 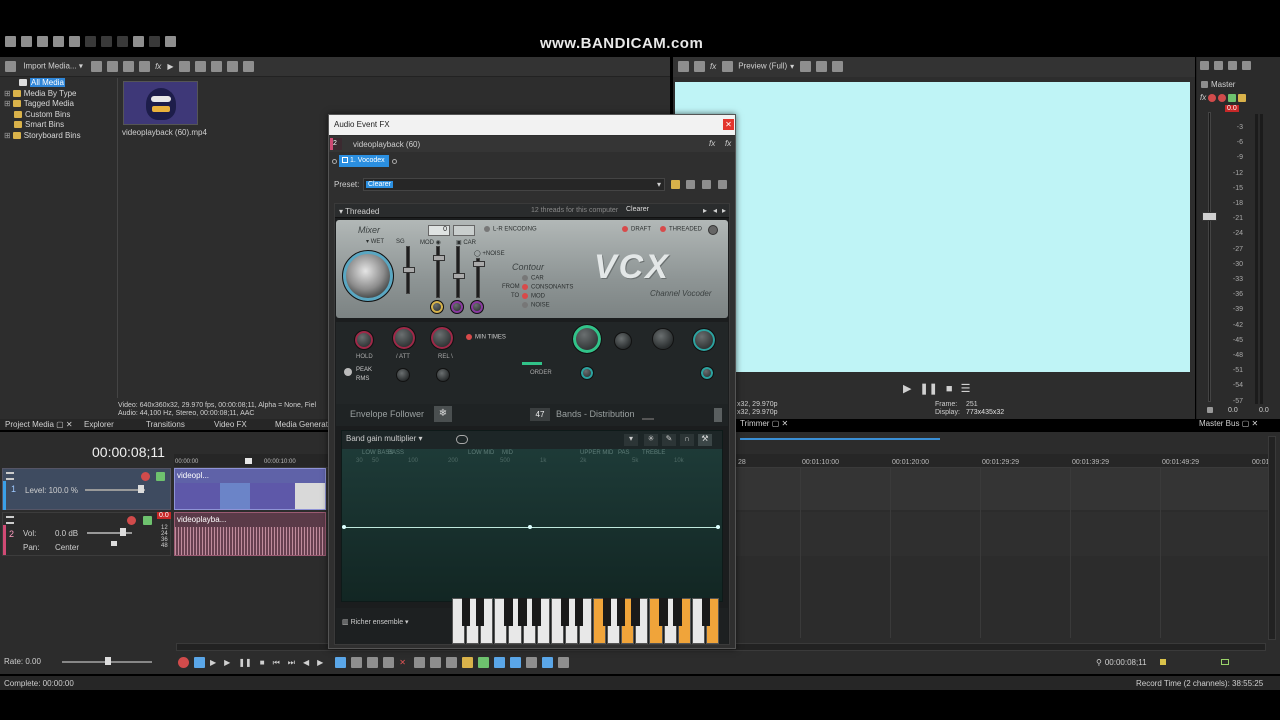 What do you see at coordinates (1246, 66) in the screenshot?
I see `meter-icon` at bounding box center [1246, 66].